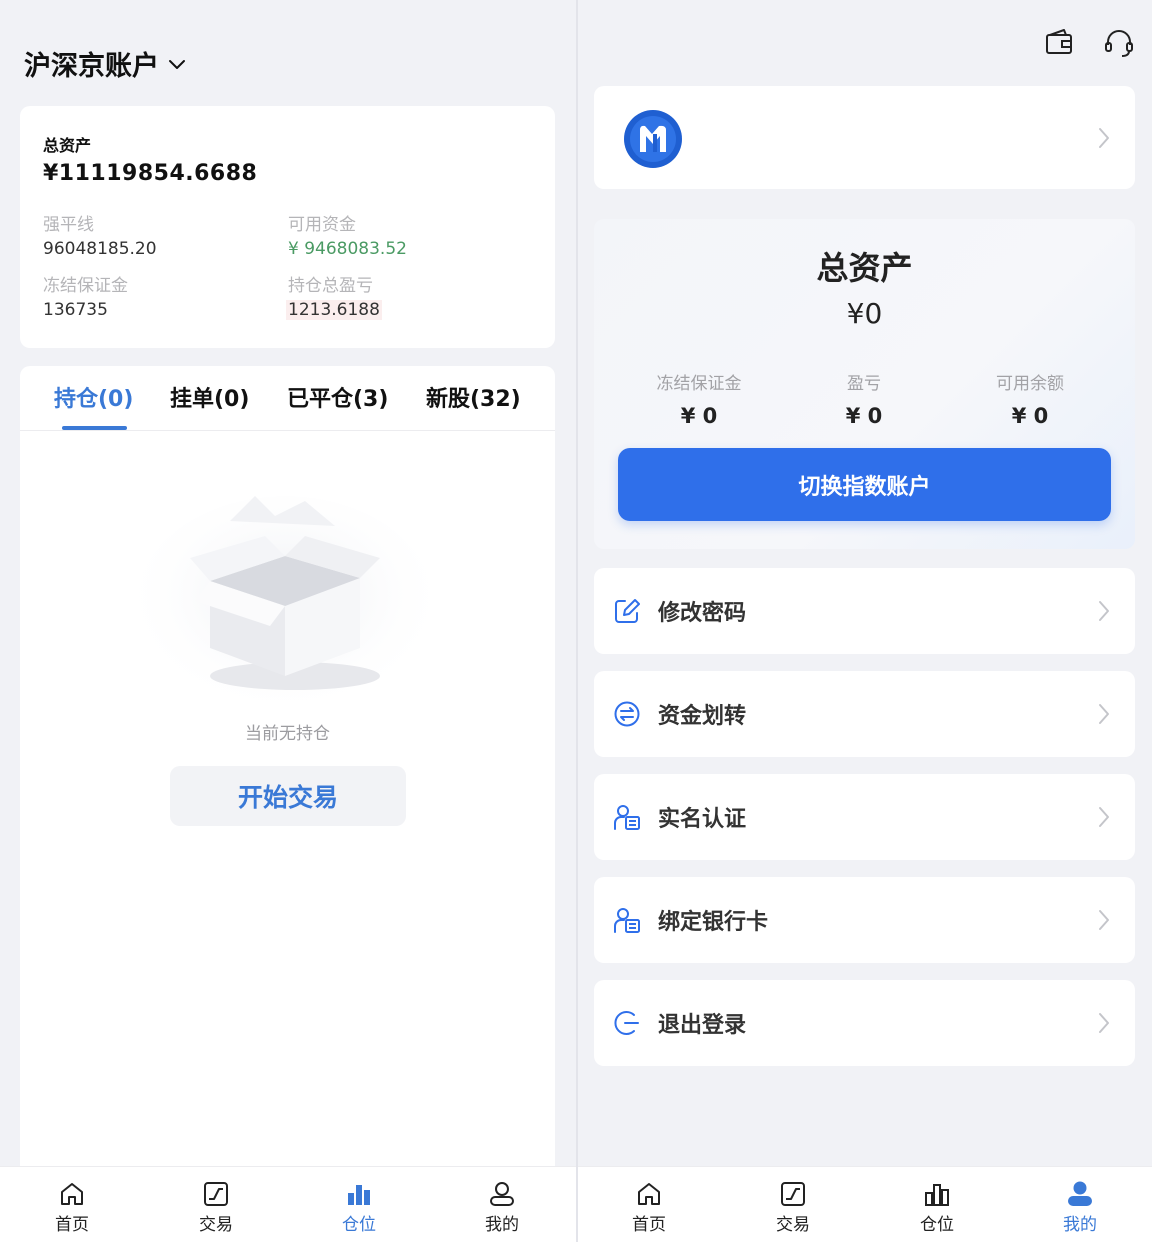  Describe the element at coordinates (1030, 384) in the screenshot. I see `summary-available-balance-label: 可用余额` at that location.